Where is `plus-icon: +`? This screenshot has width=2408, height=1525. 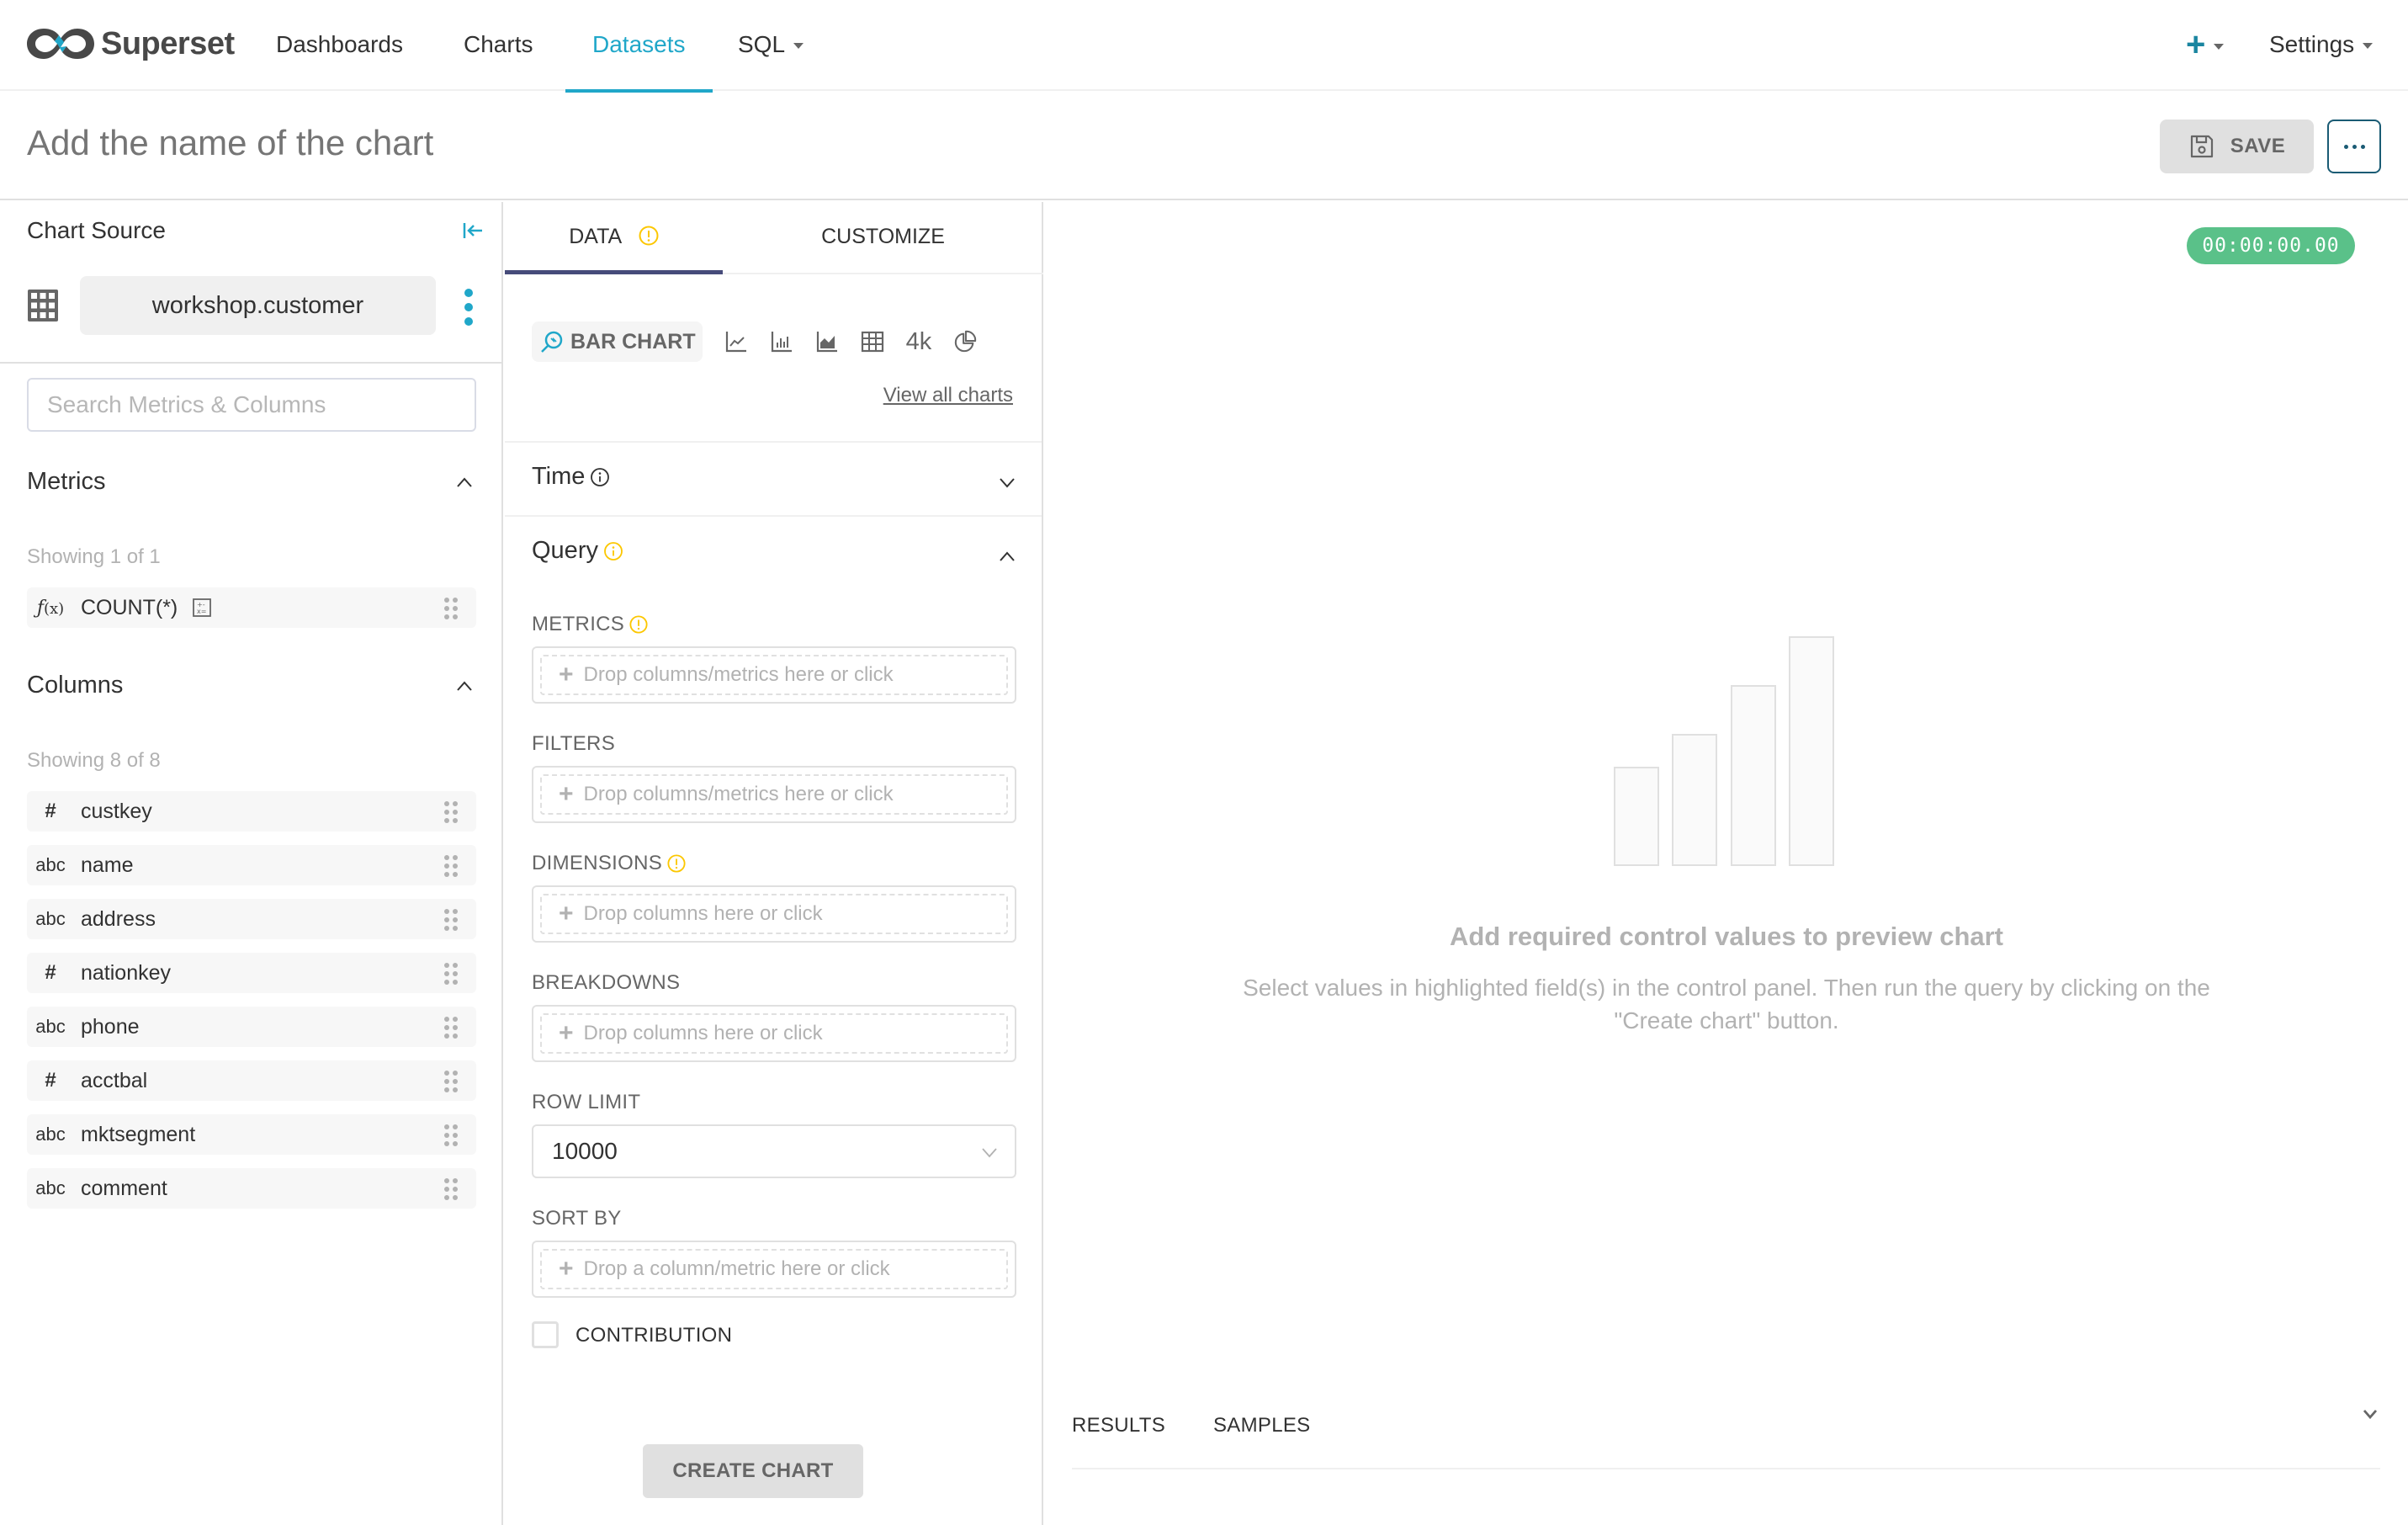 plus-icon: + is located at coordinates (566, 913).